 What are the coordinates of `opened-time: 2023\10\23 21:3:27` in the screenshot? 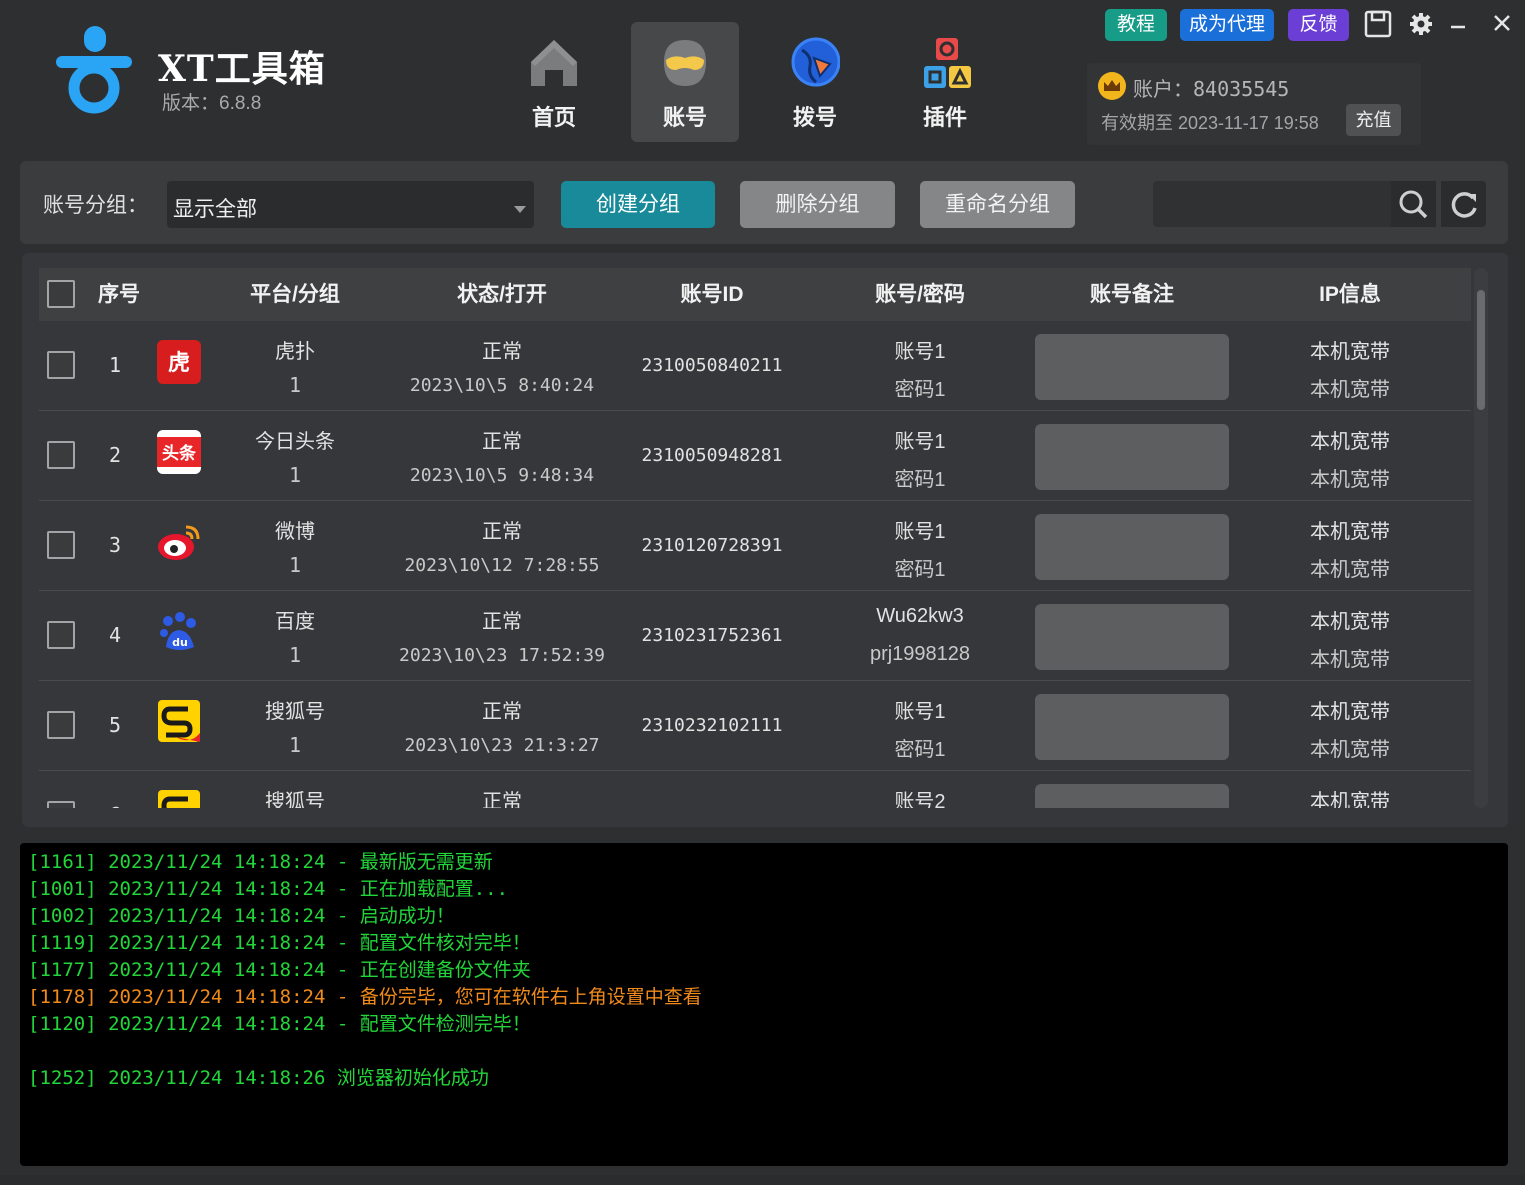 It's located at (502, 745).